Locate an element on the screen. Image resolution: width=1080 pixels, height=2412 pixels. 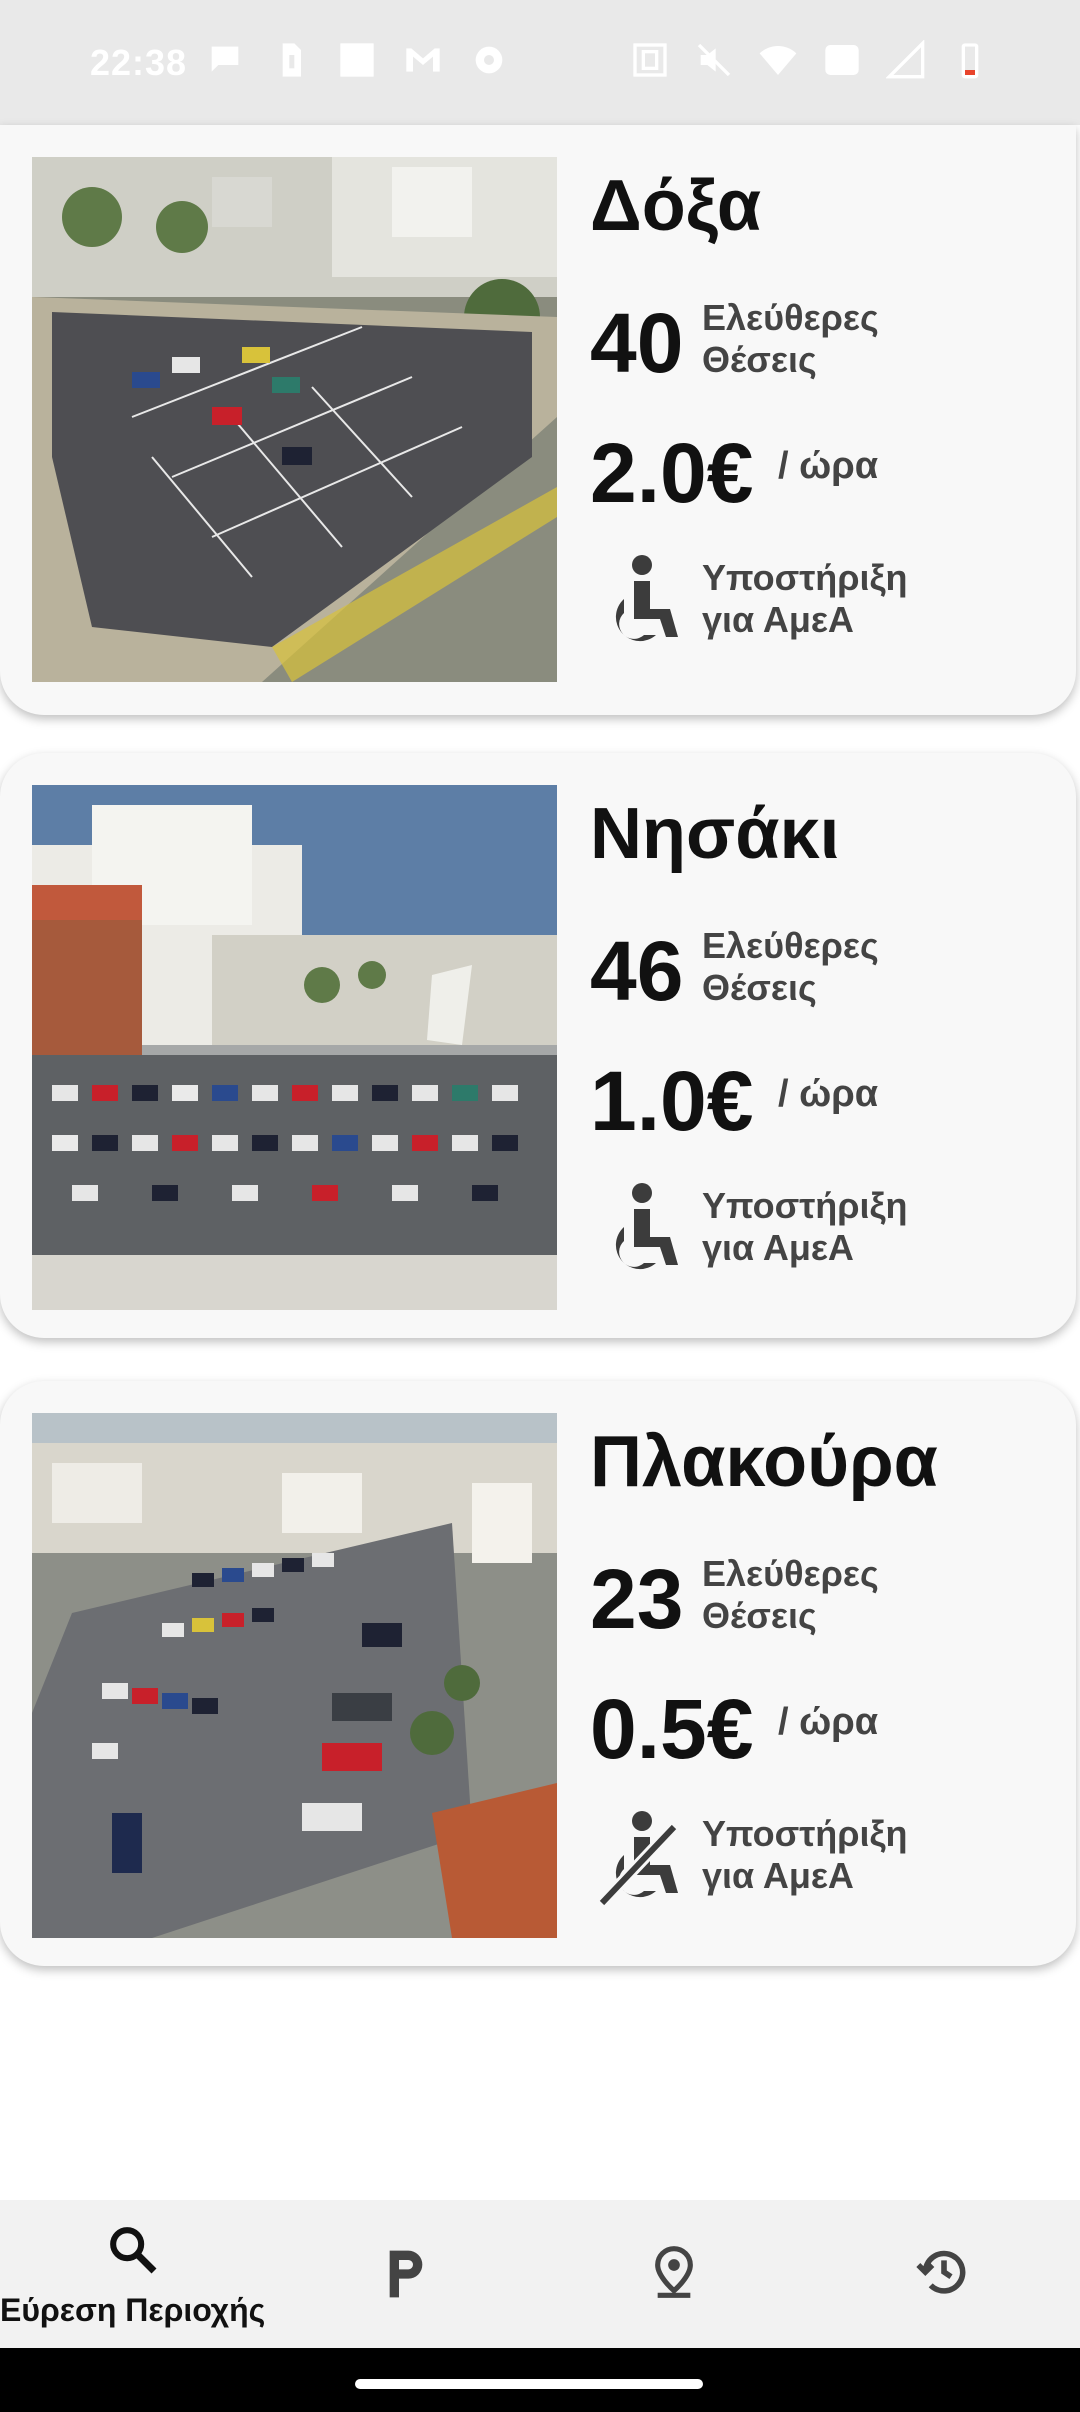
notification-icons is located at coordinates (357, 60).